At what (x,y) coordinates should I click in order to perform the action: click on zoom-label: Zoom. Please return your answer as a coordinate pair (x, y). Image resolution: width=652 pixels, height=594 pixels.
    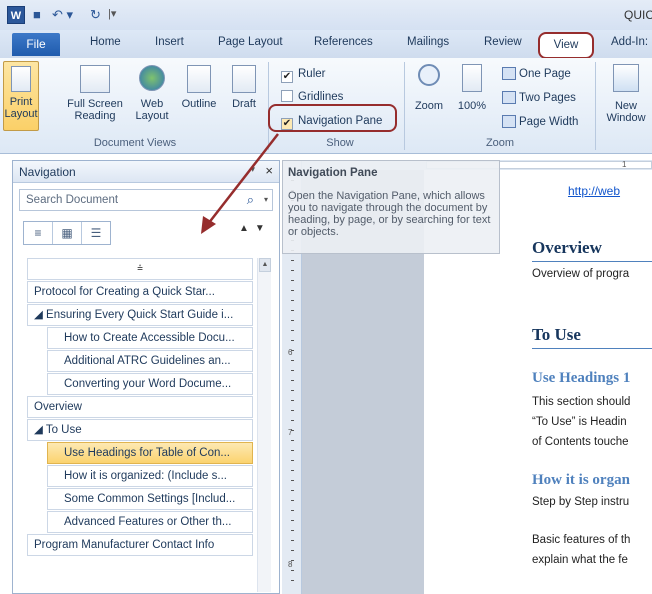
    Looking at the image, I should click on (429, 106).